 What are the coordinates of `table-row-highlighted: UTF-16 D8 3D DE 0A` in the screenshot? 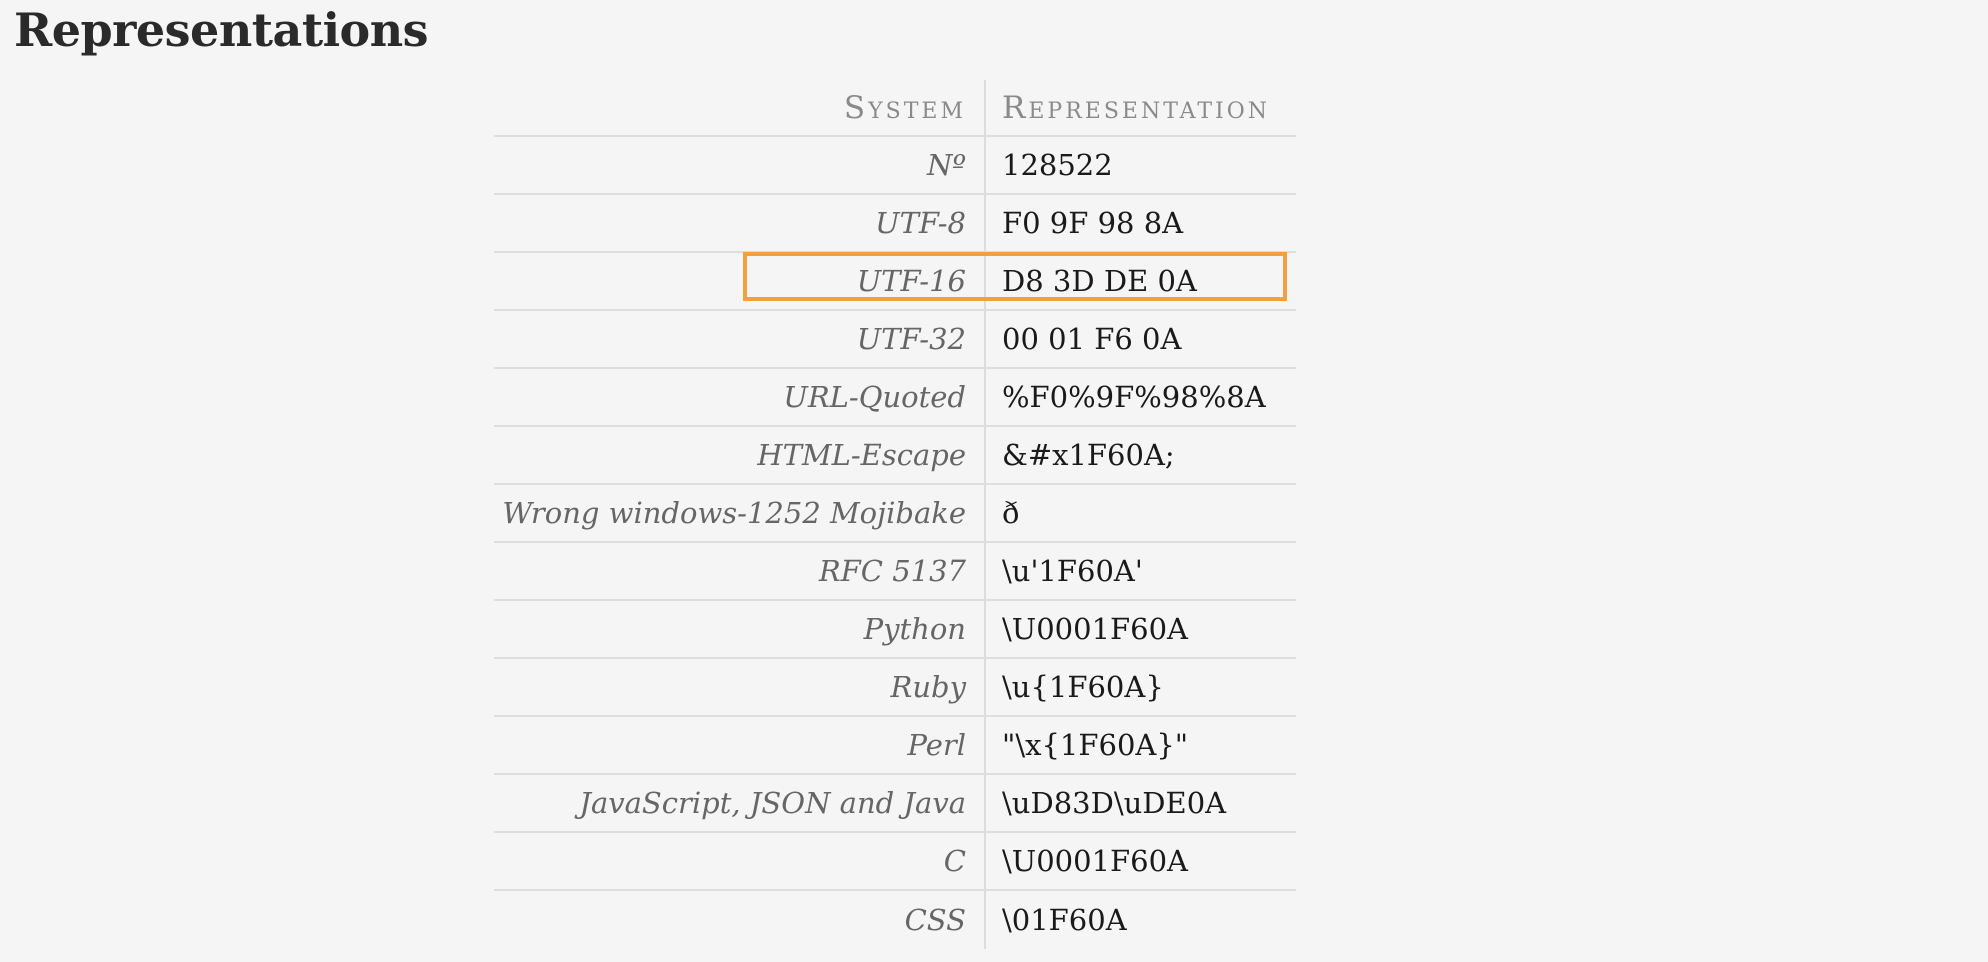 It's located at (895, 282).